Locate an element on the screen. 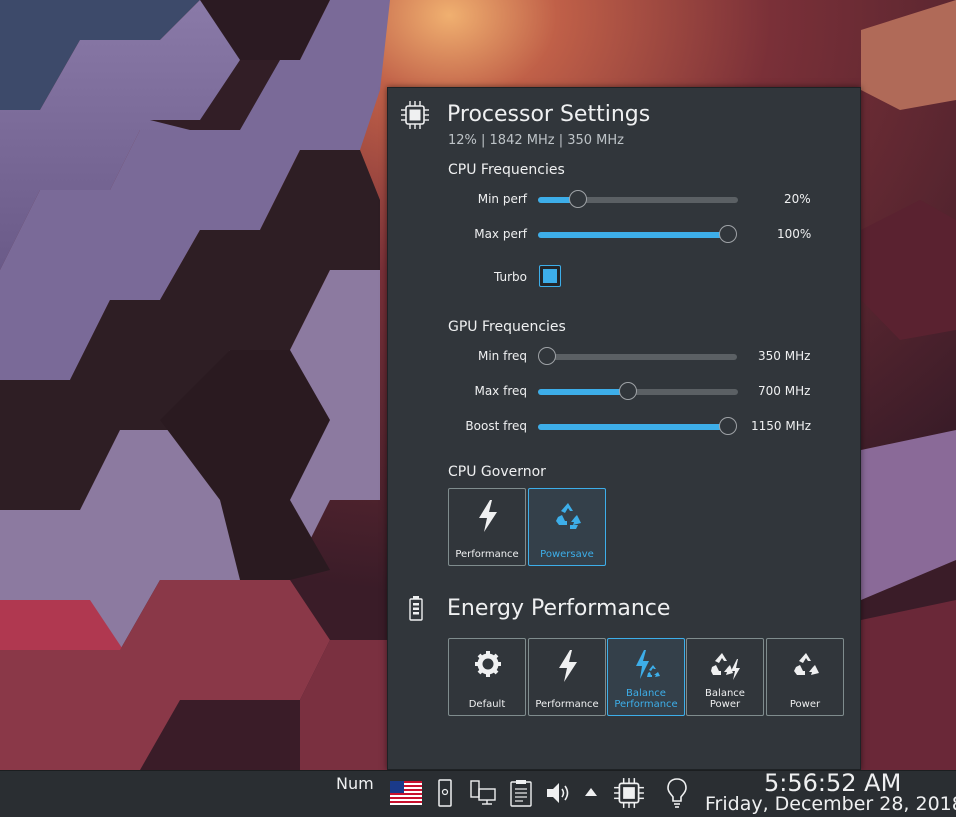 The width and height of the screenshot is (956, 817). energy-default-button: Default is located at coordinates (487, 677).